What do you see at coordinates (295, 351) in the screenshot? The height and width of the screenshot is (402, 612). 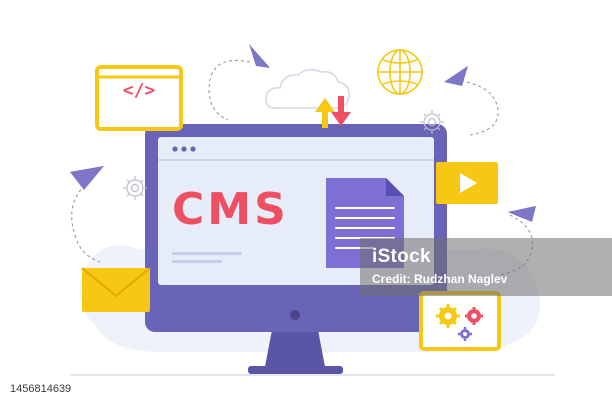 I see `monitor-stand` at bounding box center [295, 351].